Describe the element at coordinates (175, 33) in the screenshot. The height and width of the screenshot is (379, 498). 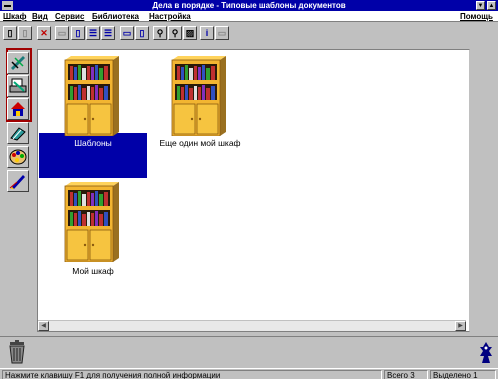
I see `magnifier-icon: ⚲` at that location.